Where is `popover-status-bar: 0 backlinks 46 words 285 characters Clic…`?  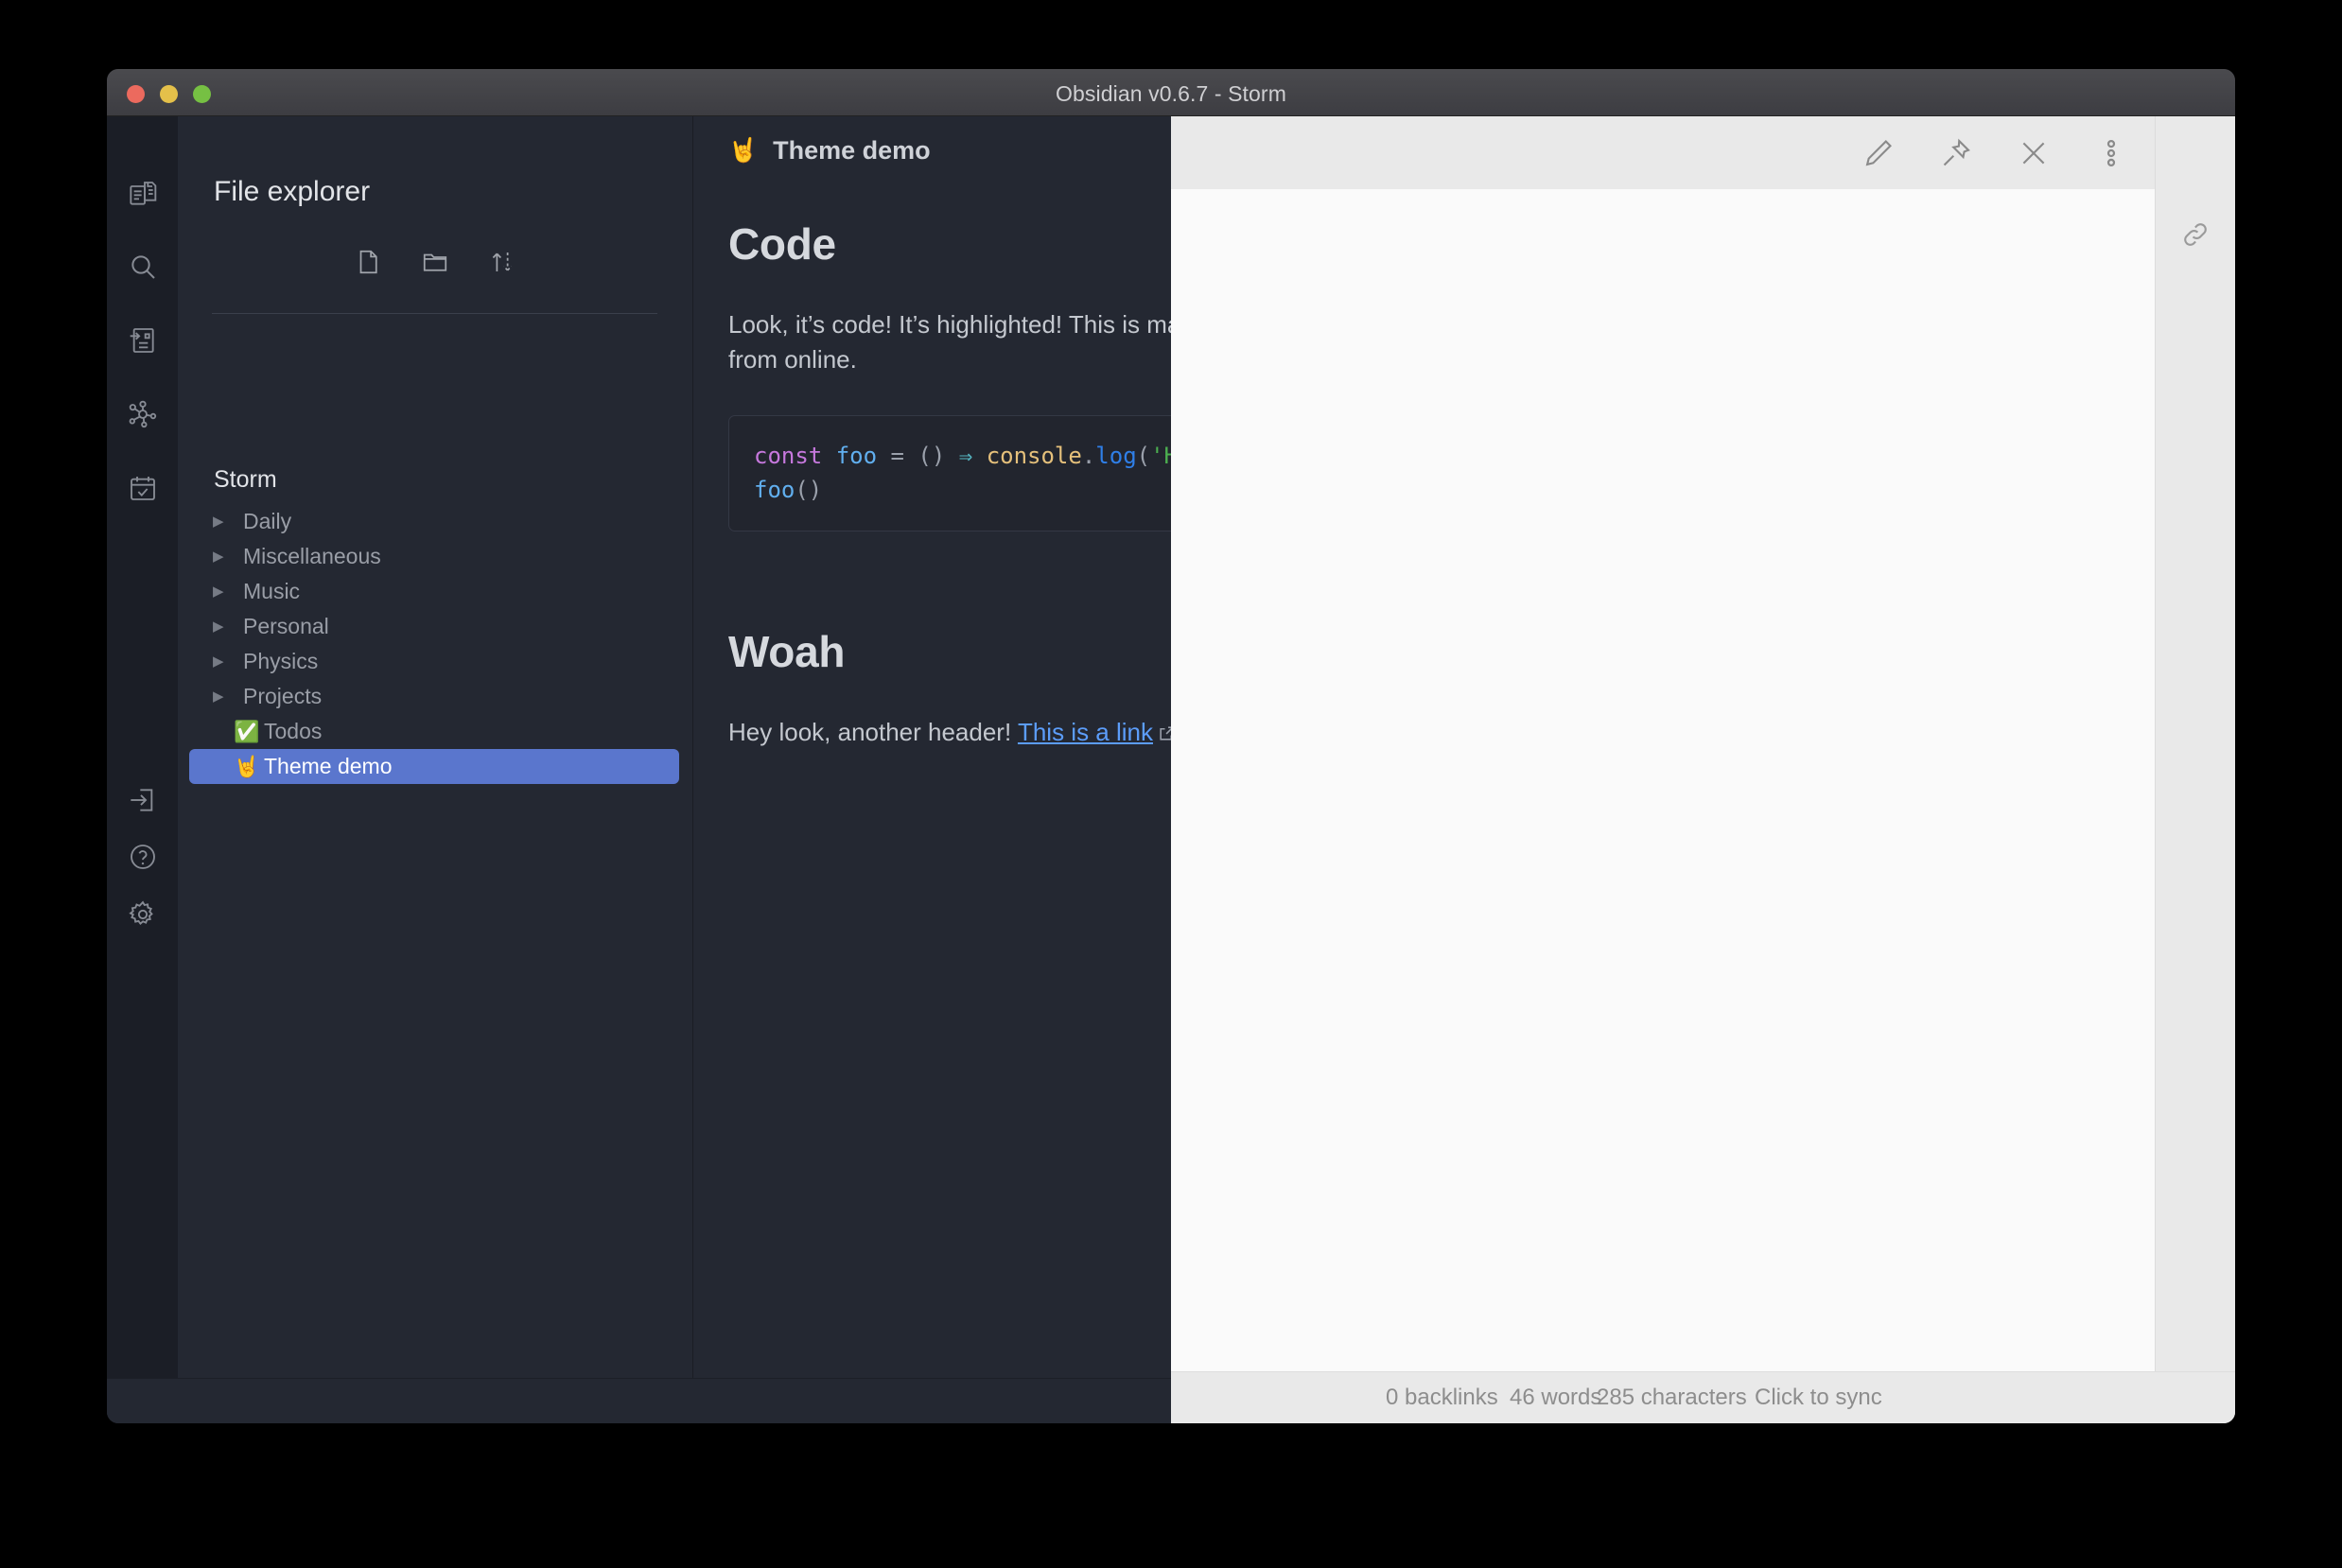
popover-status-bar: 0 backlinks 46 words 285 characters Clic… is located at coordinates (1703, 1397).